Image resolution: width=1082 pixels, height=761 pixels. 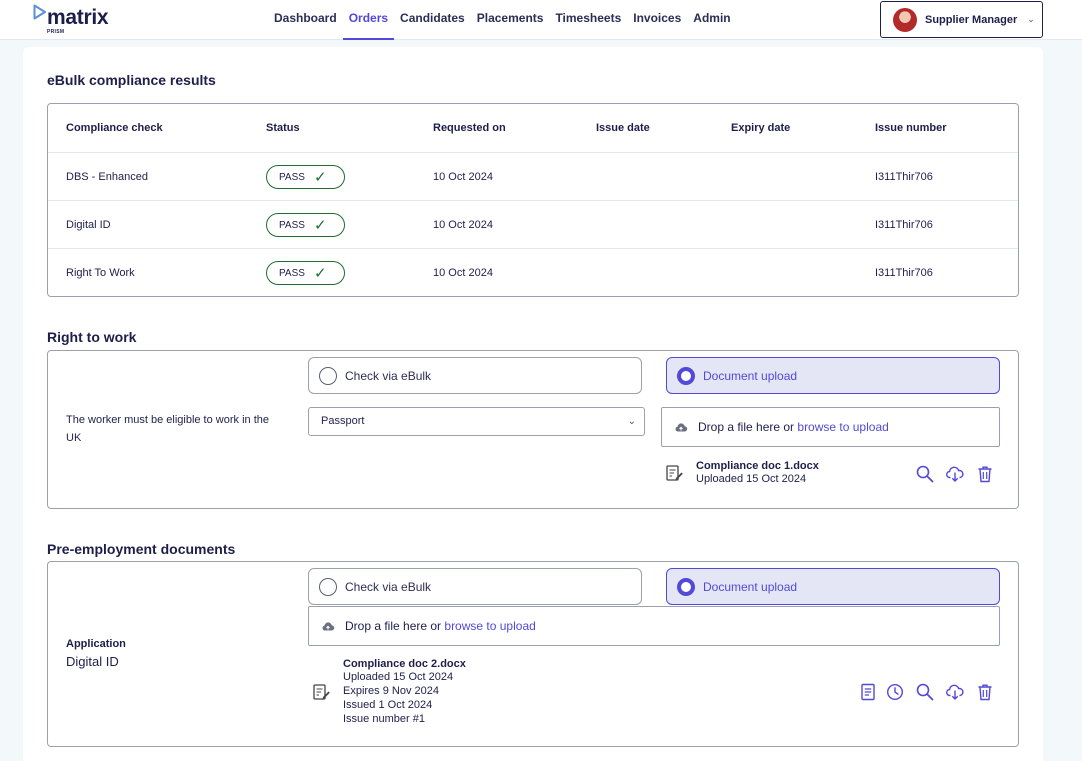 What do you see at coordinates (78, 17) in the screenshot?
I see `logo-wordmark: matrix` at bounding box center [78, 17].